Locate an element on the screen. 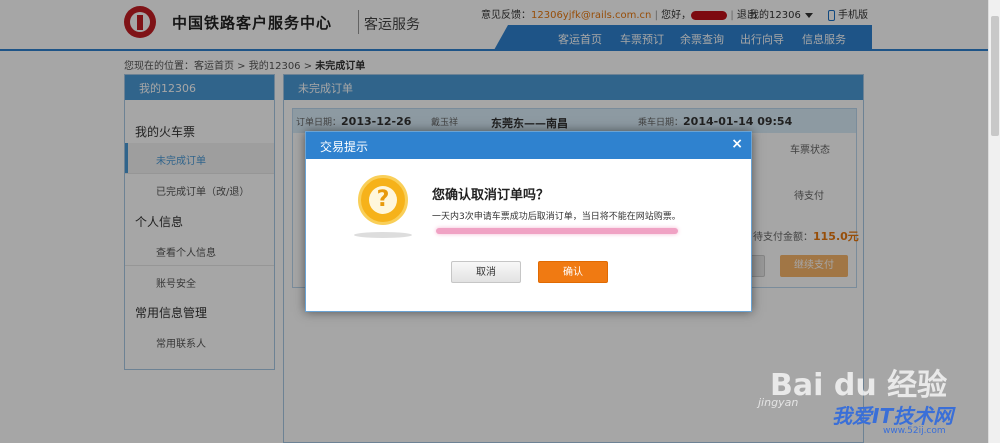 Image resolution: width=1000 pixels, height=443 pixels. scrollbar-thumb is located at coordinates (995, 76).